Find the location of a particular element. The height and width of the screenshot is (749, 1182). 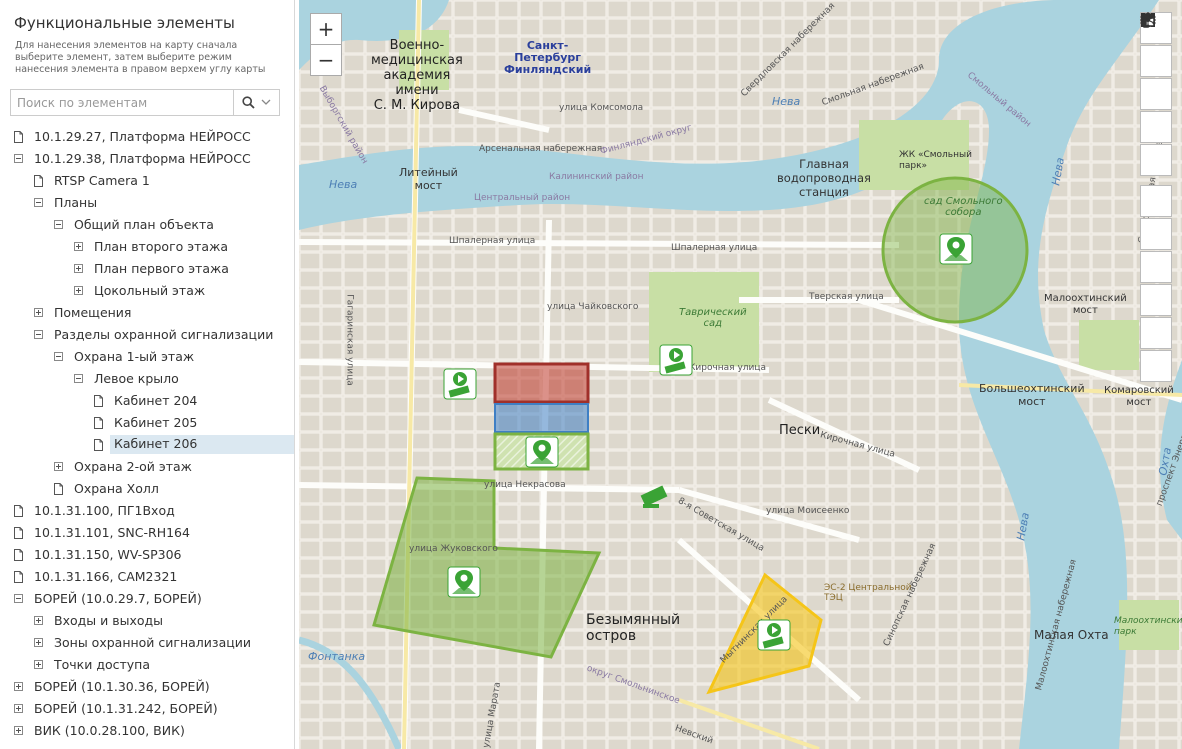

tool-polygon-button is located at coordinates (1156, 78).